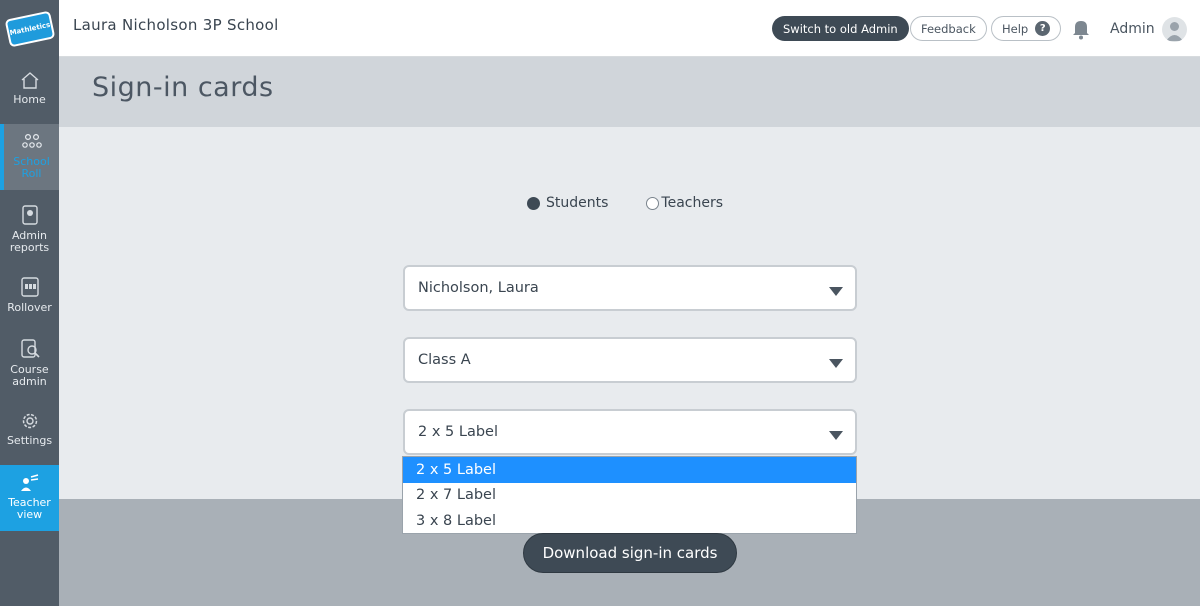 Image resolution: width=1200 pixels, height=606 pixels. What do you see at coordinates (29, 508) in the screenshot?
I see `sidebar-item-label: Teacher view` at bounding box center [29, 508].